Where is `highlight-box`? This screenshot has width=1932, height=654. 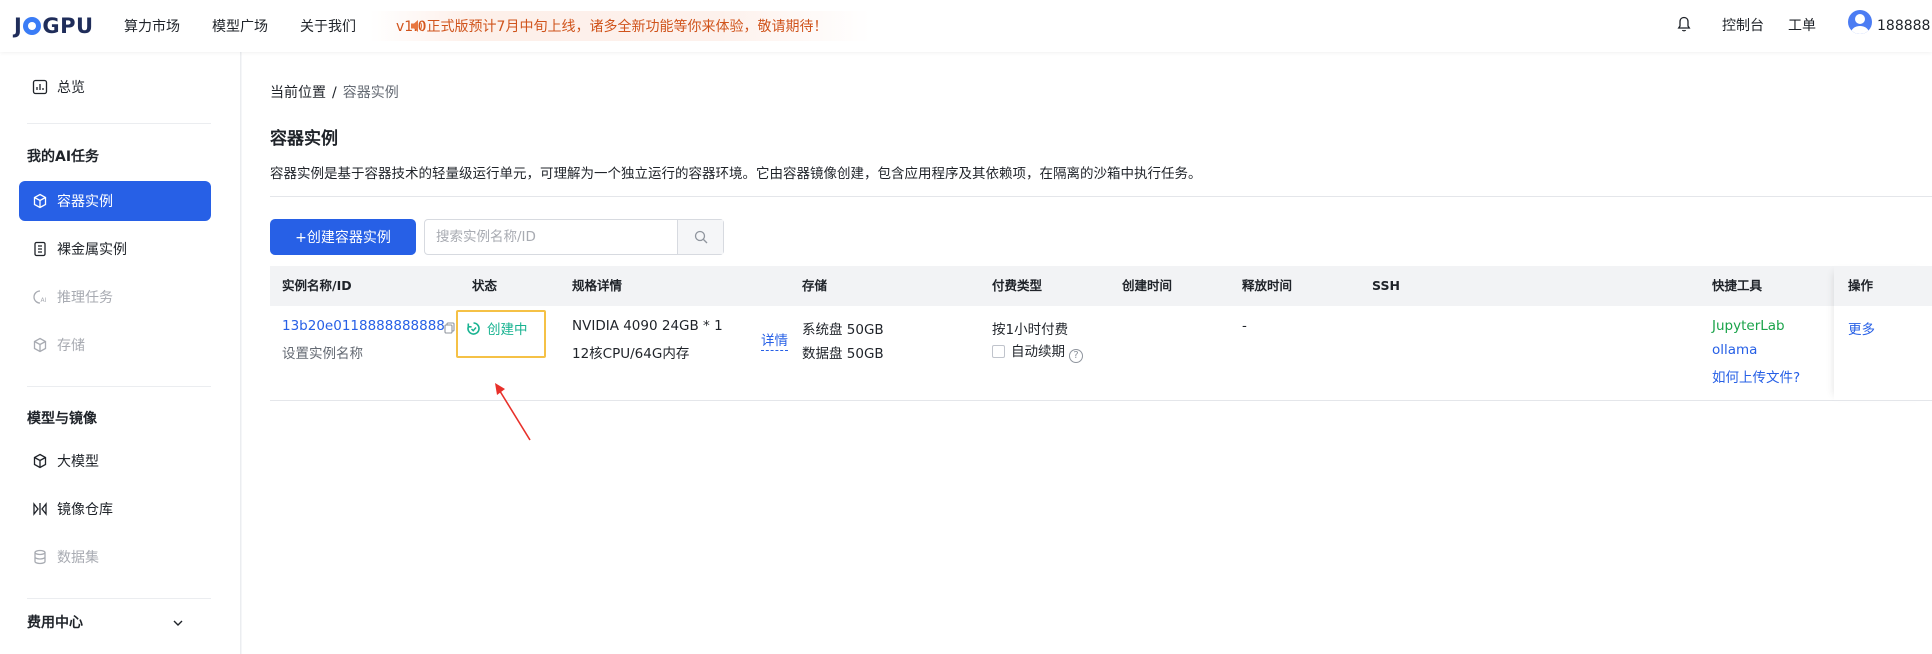 highlight-box is located at coordinates (501, 334).